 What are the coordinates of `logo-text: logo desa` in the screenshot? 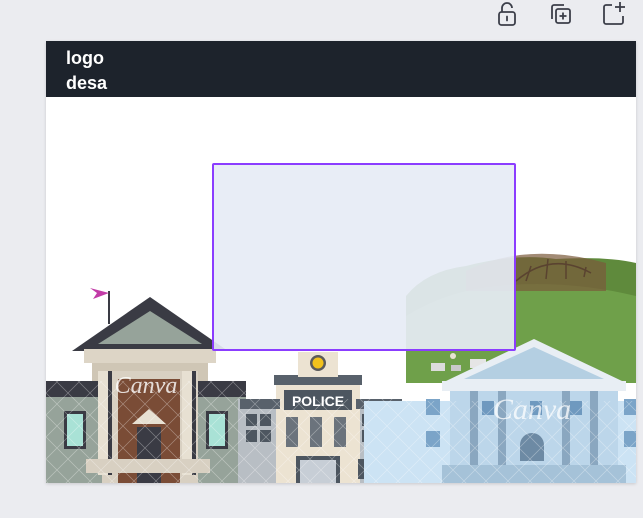 It's located at (86, 71).